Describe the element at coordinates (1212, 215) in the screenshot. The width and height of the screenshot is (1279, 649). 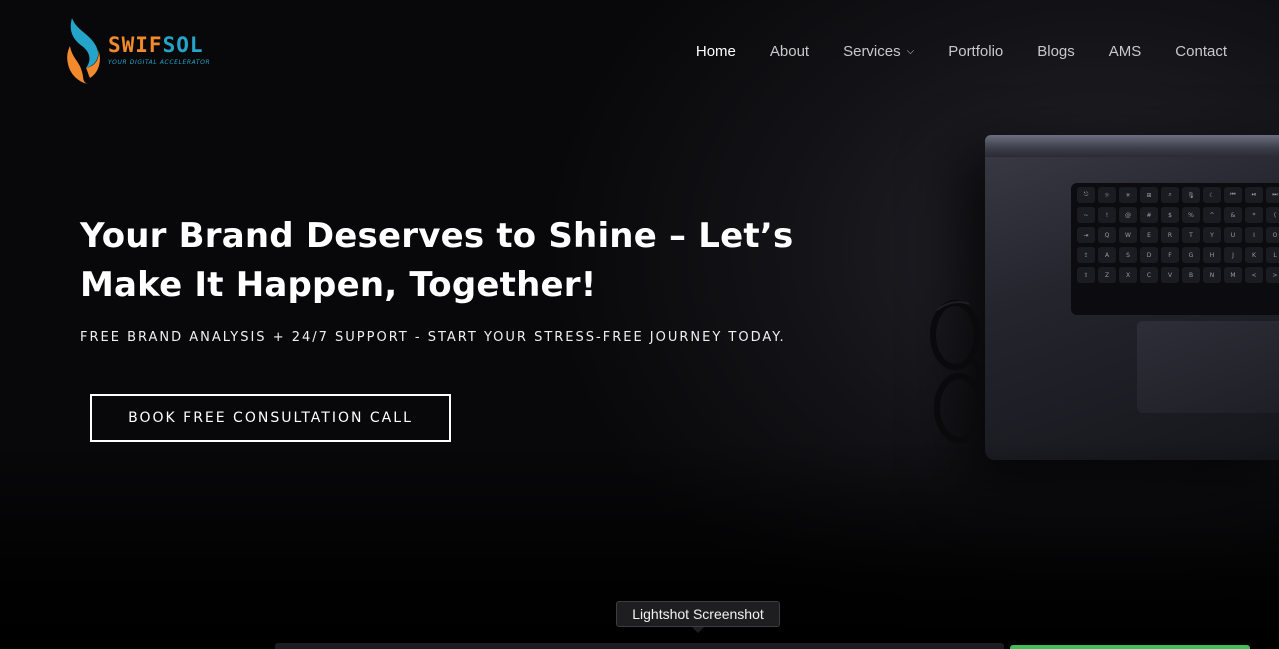
I see `keyboard-key: ^` at that location.